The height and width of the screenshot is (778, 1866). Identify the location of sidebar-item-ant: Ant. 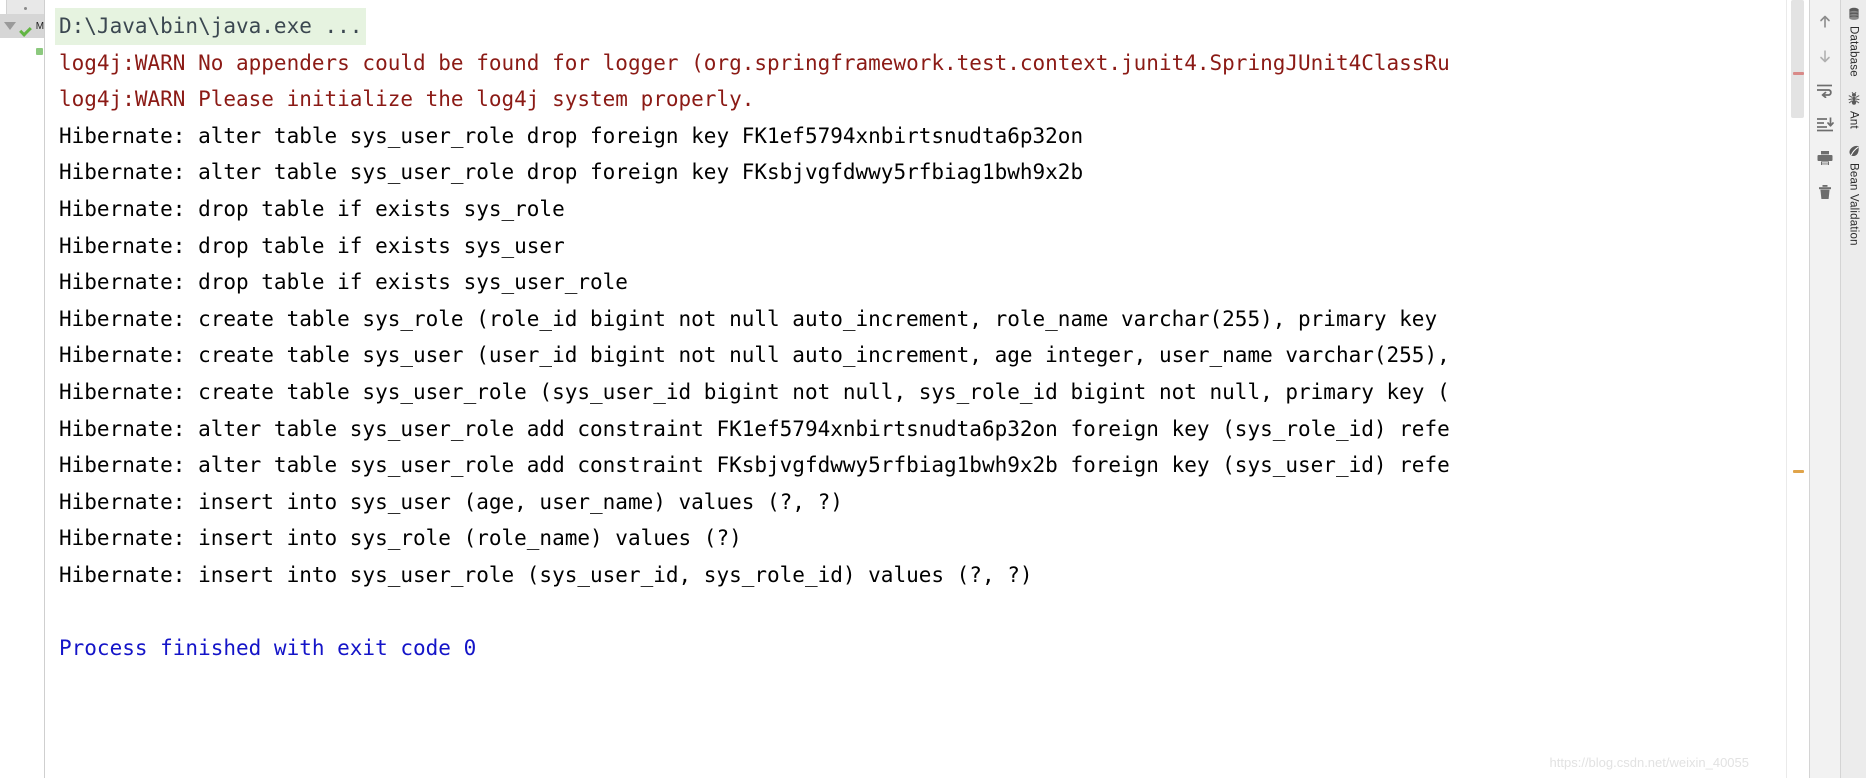
(1854, 110).